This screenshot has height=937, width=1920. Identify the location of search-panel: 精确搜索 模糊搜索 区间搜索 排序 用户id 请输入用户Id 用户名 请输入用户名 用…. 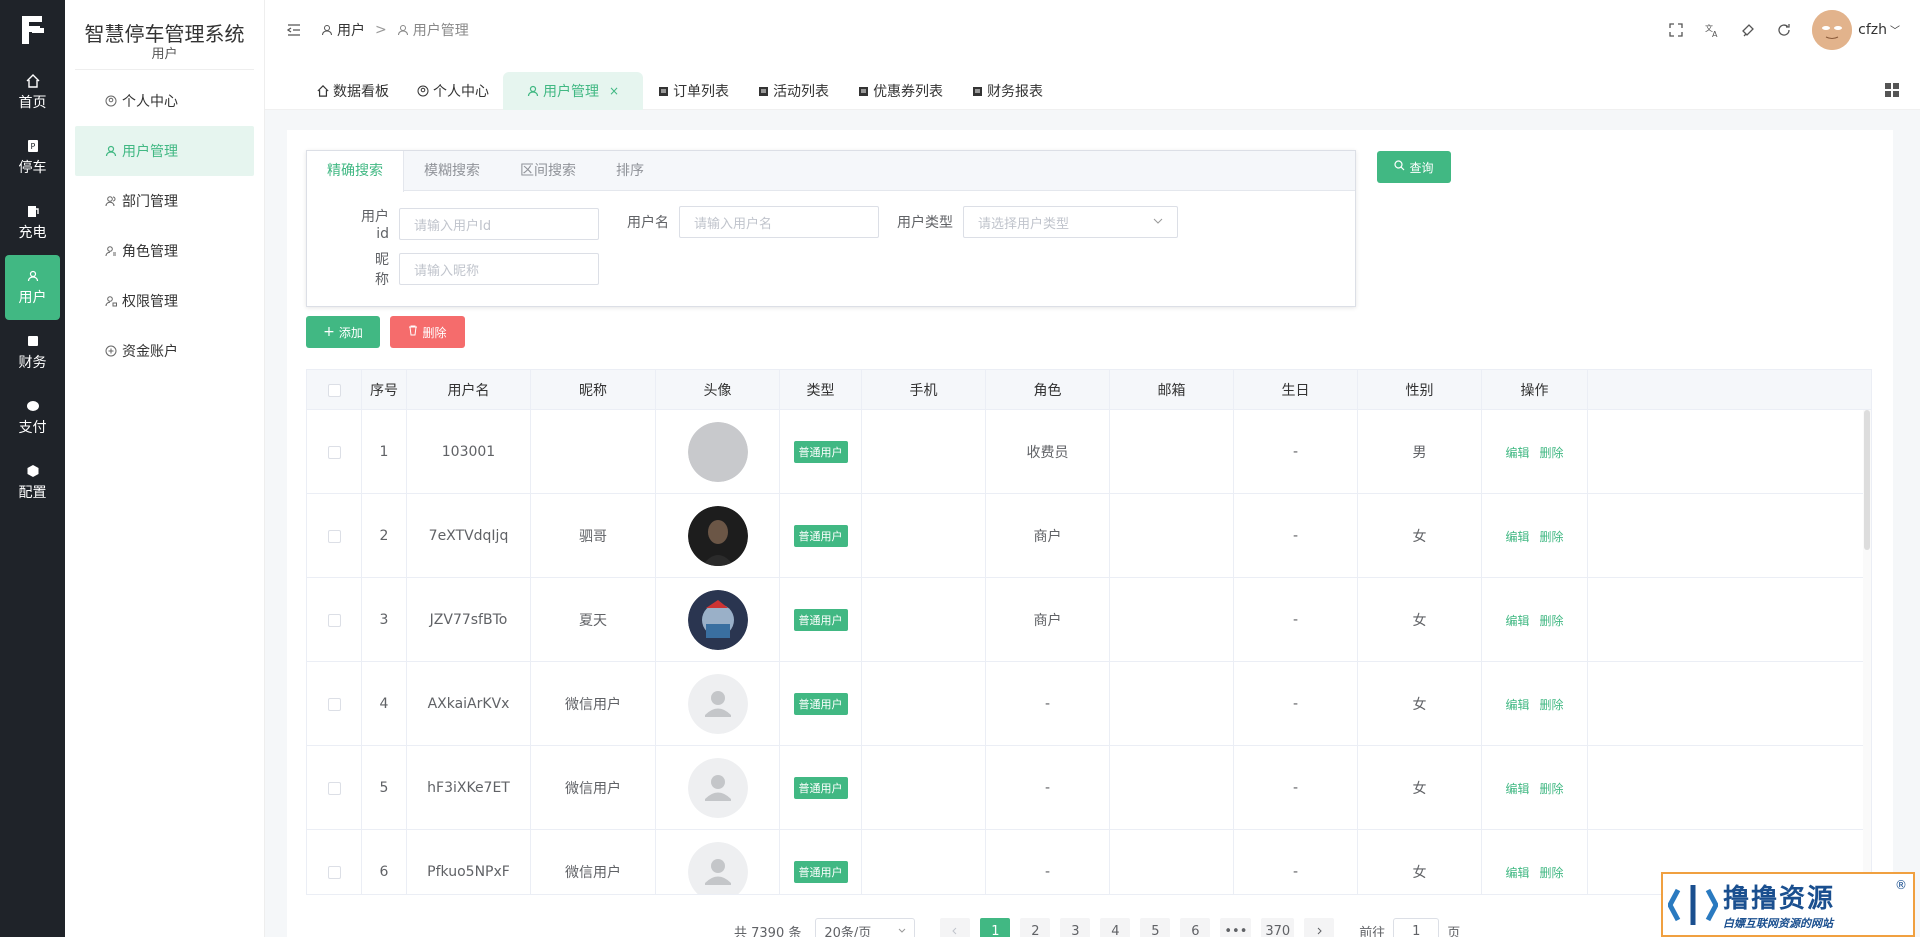
(831, 228).